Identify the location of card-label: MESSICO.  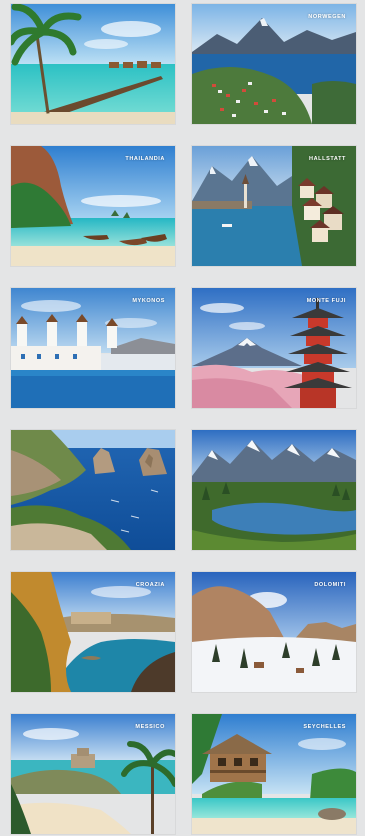
(150, 727).